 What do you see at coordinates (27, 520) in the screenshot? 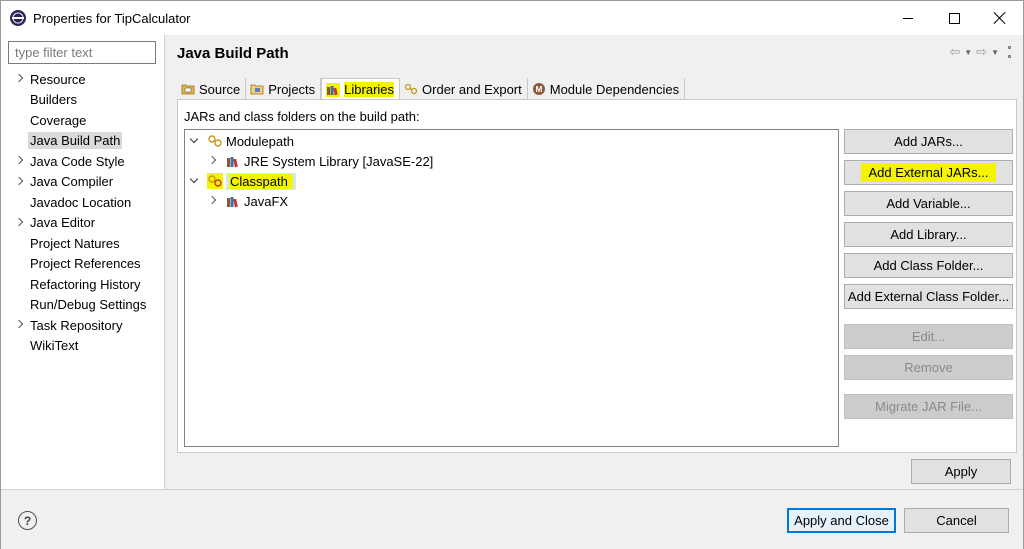
I see `help-icon: ?` at bounding box center [27, 520].